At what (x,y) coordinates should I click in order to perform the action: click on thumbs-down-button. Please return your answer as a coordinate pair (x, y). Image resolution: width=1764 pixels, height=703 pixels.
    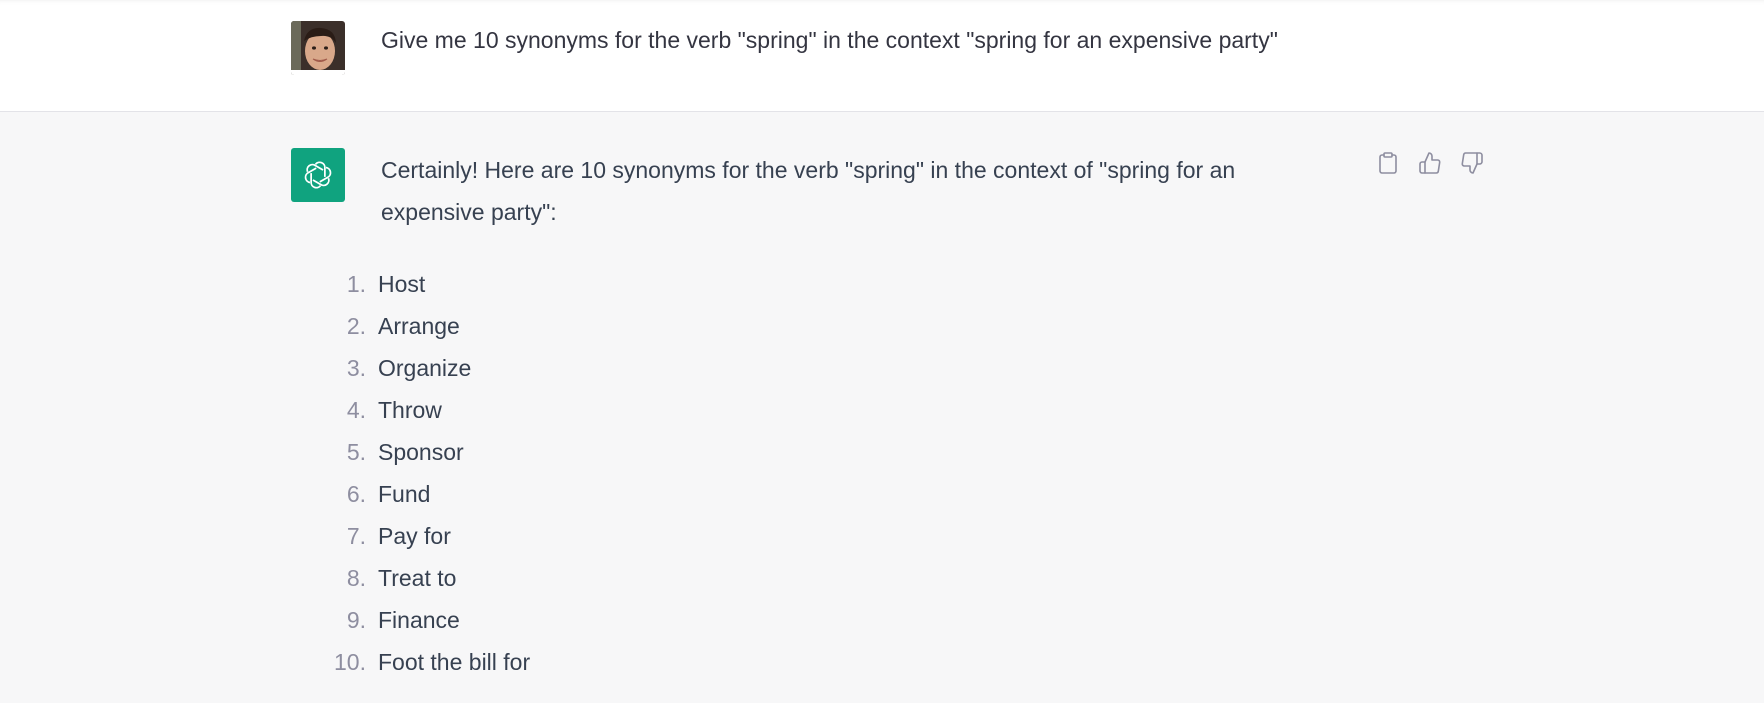
    Looking at the image, I should click on (1472, 163).